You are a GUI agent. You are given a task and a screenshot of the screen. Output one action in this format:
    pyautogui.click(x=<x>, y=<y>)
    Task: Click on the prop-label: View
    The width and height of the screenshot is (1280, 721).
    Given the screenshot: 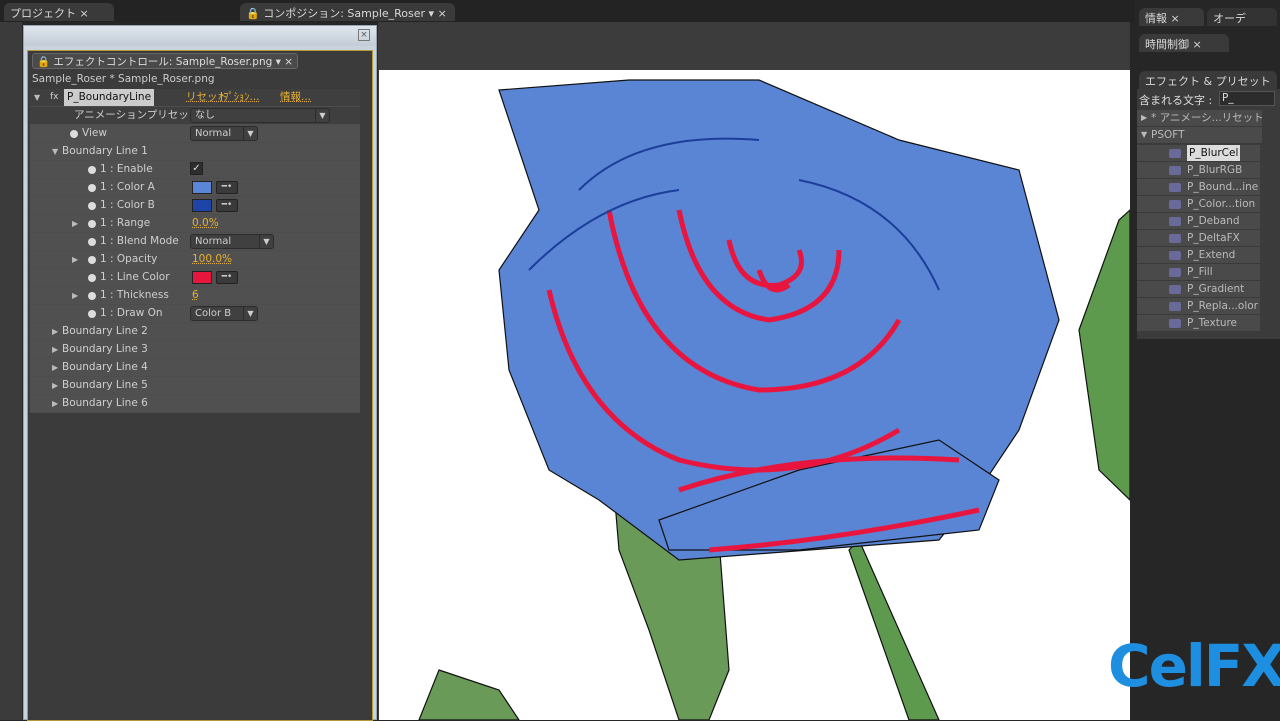 What is the action you would take?
    pyautogui.click(x=94, y=133)
    